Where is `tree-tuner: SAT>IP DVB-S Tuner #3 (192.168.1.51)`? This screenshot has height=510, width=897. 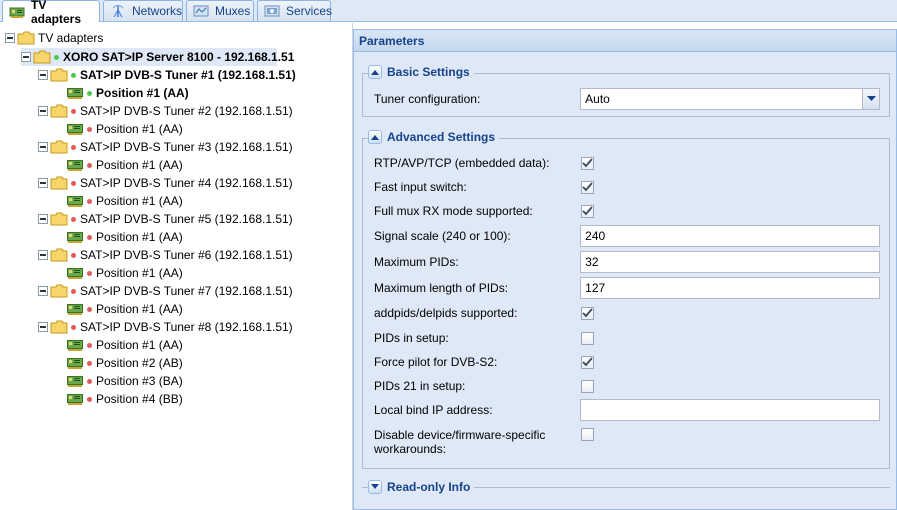 tree-tuner: SAT>IP DVB-S Tuner #3 (192.168.1.51) is located at coordinates (165, 147).